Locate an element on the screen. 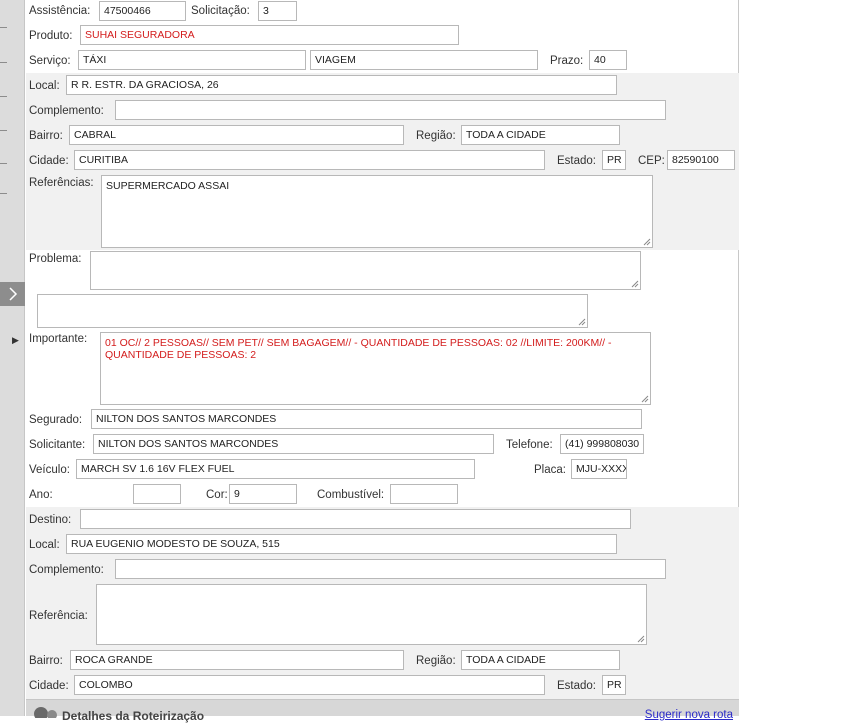 Image resolution: width=857 pixels, height=723 pixels. ano-field is located at coordinates (157, 494).